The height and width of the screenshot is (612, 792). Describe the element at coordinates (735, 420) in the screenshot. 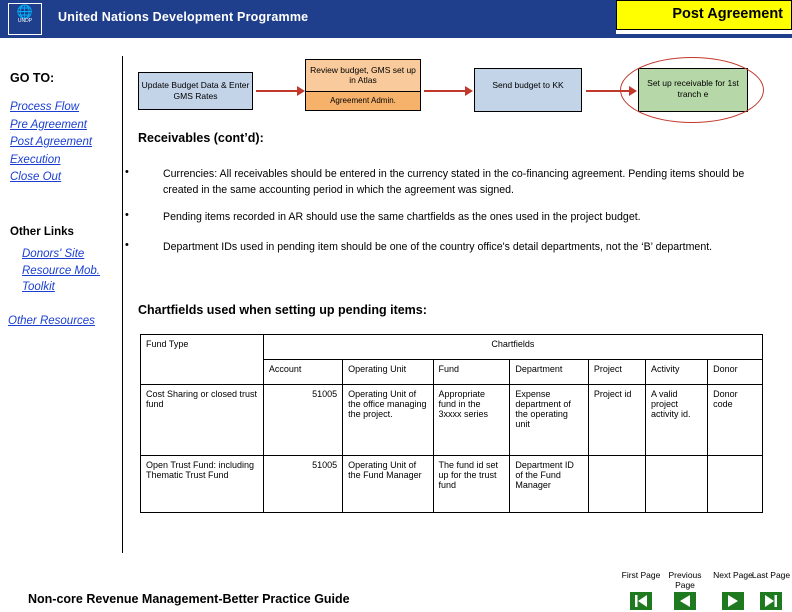

I see `cell-donor: Donor code` at that location.